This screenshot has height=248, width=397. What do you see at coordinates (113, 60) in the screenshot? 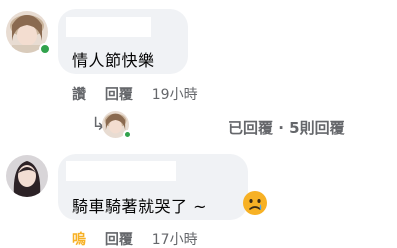
I see `comment-1-text: 情人節快樂` at bounding box center [113, 60].